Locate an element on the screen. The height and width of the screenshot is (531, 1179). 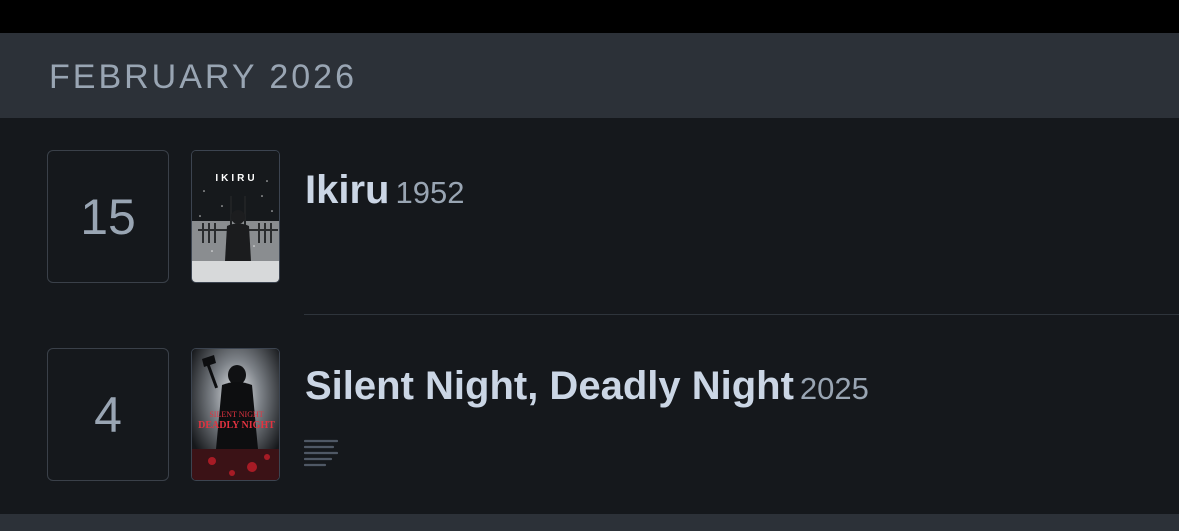
month-header-next is located at coordinates (589, 522).